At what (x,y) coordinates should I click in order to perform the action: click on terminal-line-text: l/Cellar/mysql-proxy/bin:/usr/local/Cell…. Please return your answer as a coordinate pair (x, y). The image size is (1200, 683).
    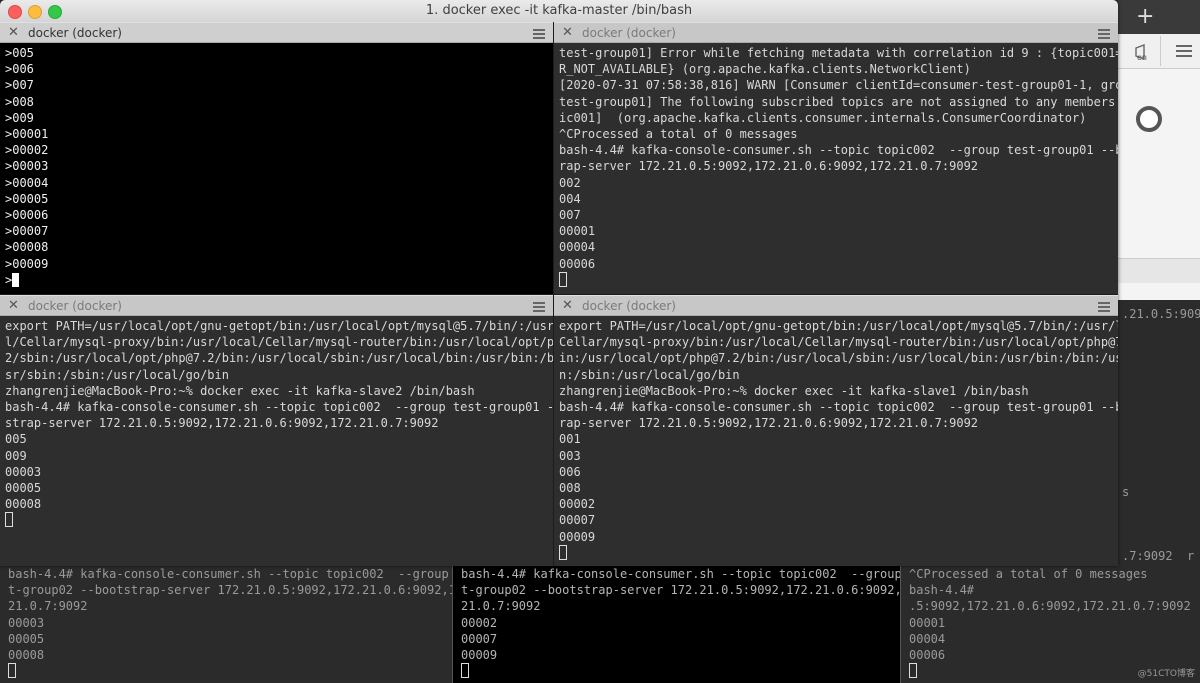
    Looking at the image, I should click on (279, 342).